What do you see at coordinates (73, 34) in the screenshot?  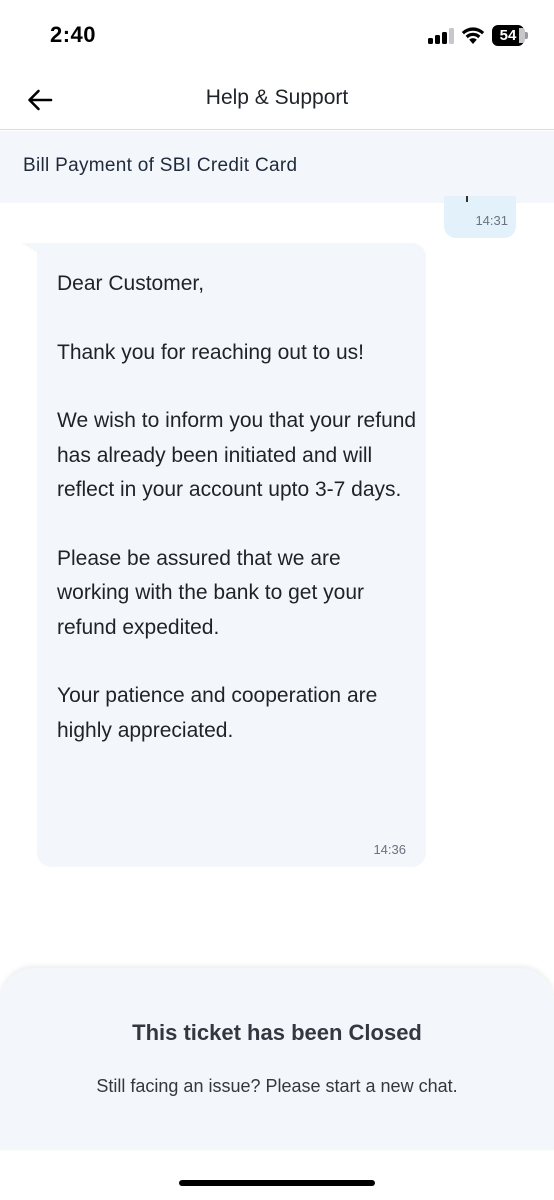 I see `status-time: 2:40` at bounding box center [73, 34].